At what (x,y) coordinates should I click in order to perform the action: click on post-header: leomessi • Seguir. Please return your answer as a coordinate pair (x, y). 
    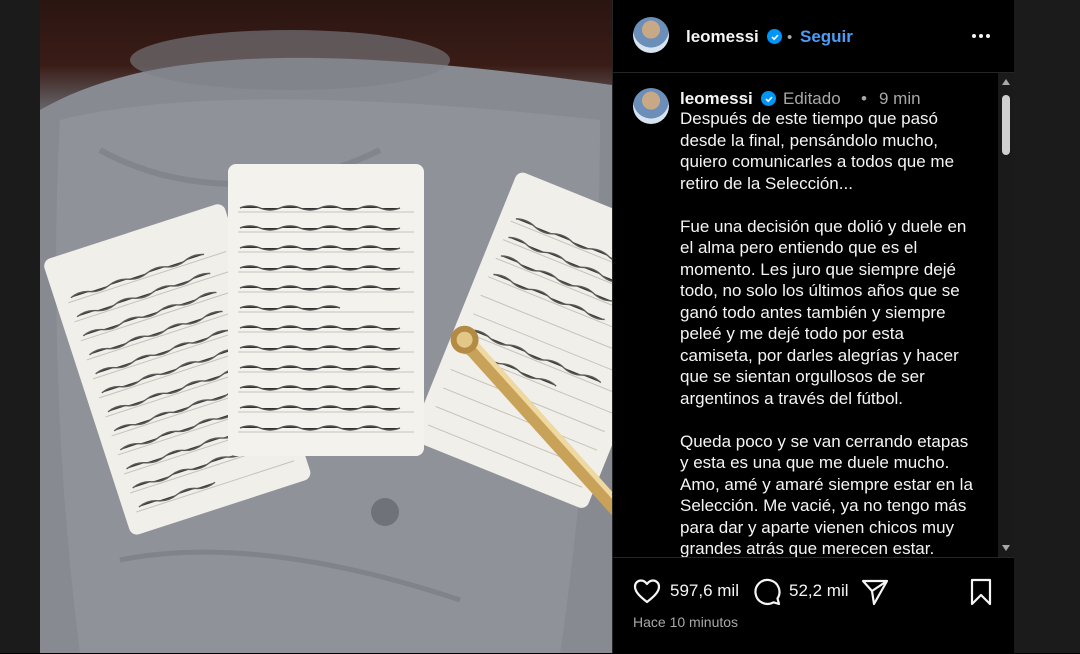
    Looking at the image, I should click on (813, 36).